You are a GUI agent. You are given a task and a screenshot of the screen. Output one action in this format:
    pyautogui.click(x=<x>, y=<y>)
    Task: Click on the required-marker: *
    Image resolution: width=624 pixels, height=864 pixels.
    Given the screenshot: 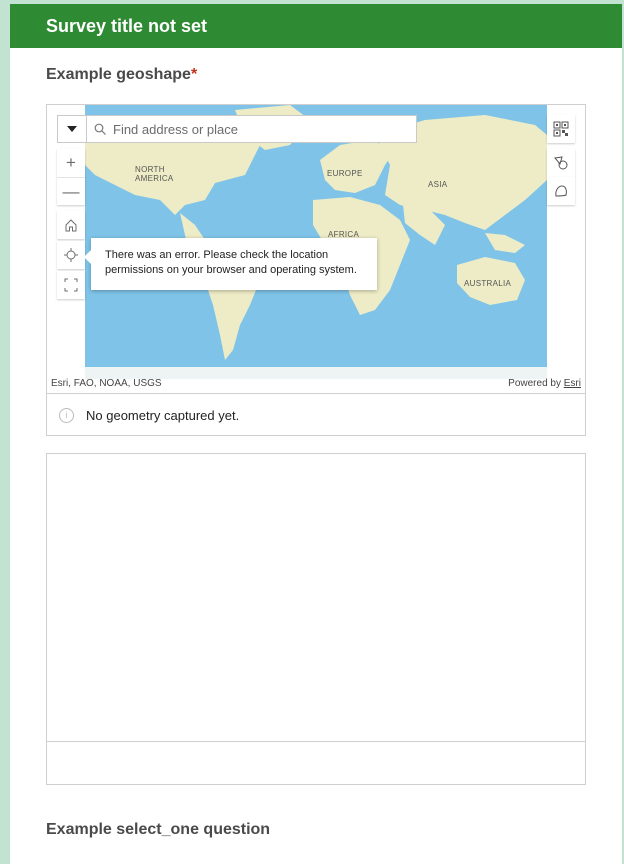 What is the action you would take?
    pyautogui.click(x=194, y=74)
    